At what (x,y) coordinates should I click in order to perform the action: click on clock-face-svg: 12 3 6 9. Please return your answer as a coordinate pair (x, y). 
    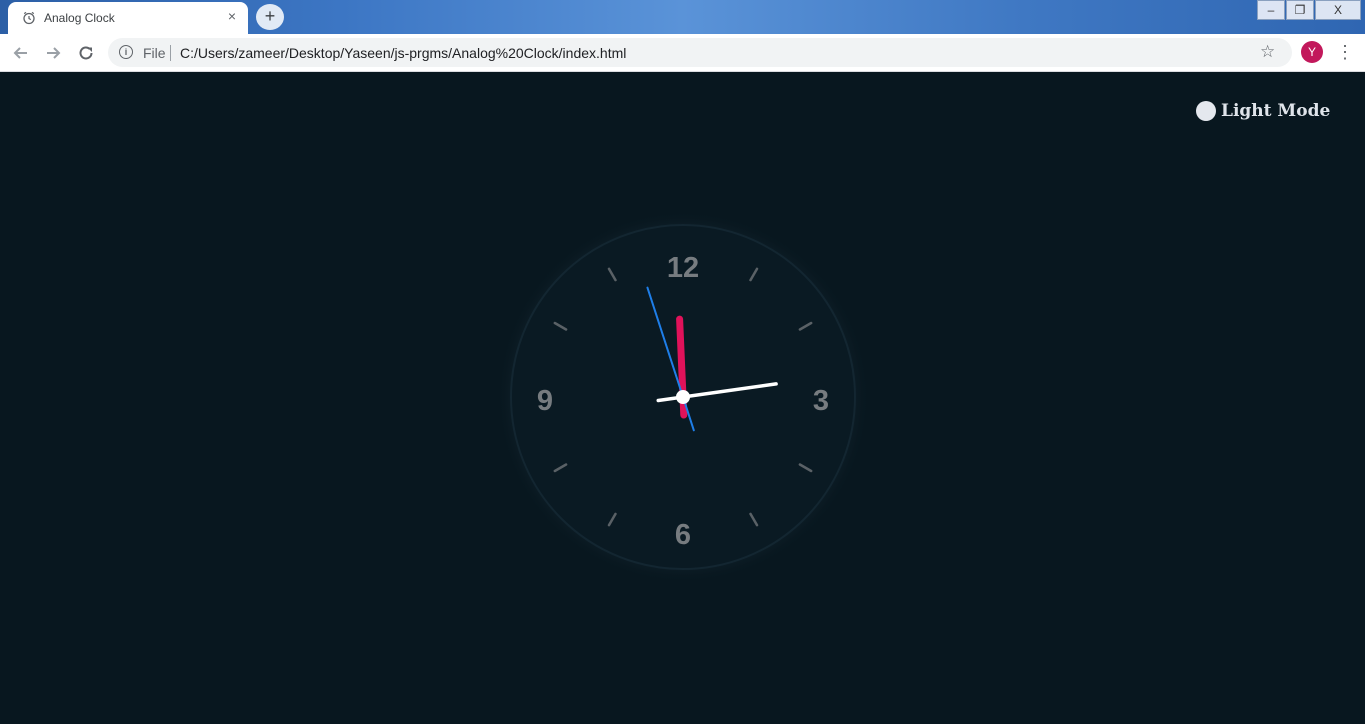
    Looking at the image, I should click on (683, 397).